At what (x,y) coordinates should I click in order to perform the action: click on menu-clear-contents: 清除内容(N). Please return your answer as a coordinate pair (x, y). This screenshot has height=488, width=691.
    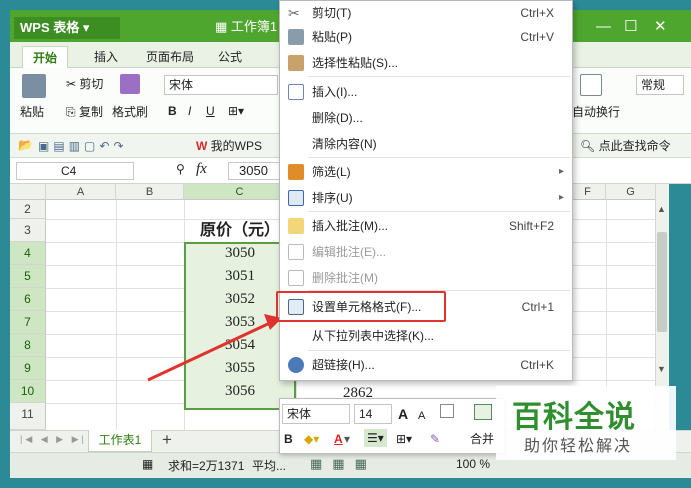
    Looking at the image, I should click on (426, 144).